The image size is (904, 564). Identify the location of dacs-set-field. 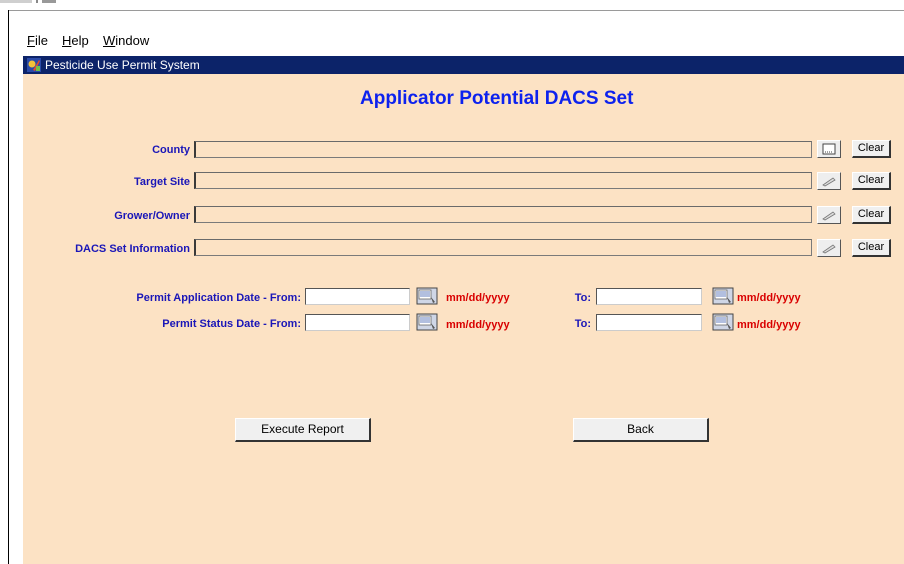
(503, 247).